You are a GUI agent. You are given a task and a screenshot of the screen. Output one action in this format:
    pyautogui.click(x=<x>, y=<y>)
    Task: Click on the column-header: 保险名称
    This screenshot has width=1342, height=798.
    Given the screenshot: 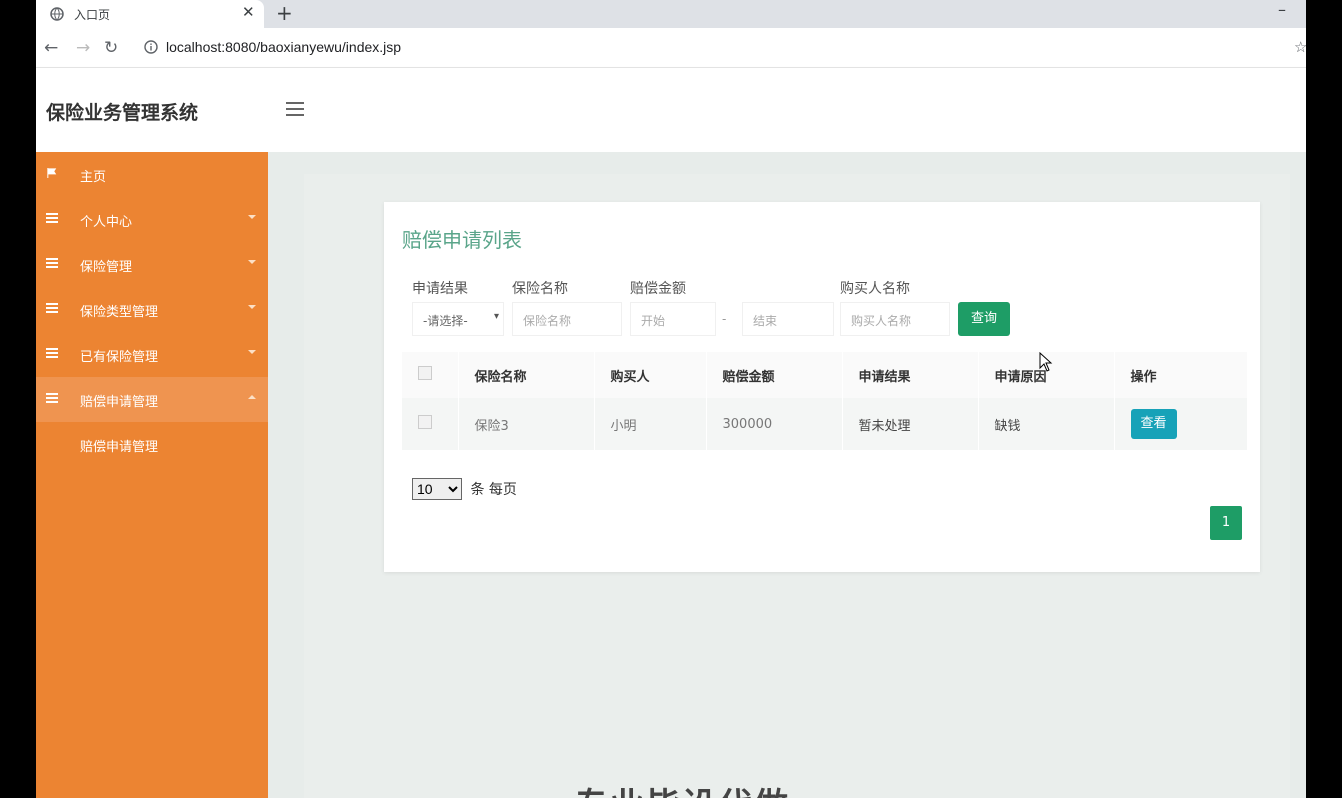 What is the action you would take?
    pyautogui.click(x=526, y=375)
    